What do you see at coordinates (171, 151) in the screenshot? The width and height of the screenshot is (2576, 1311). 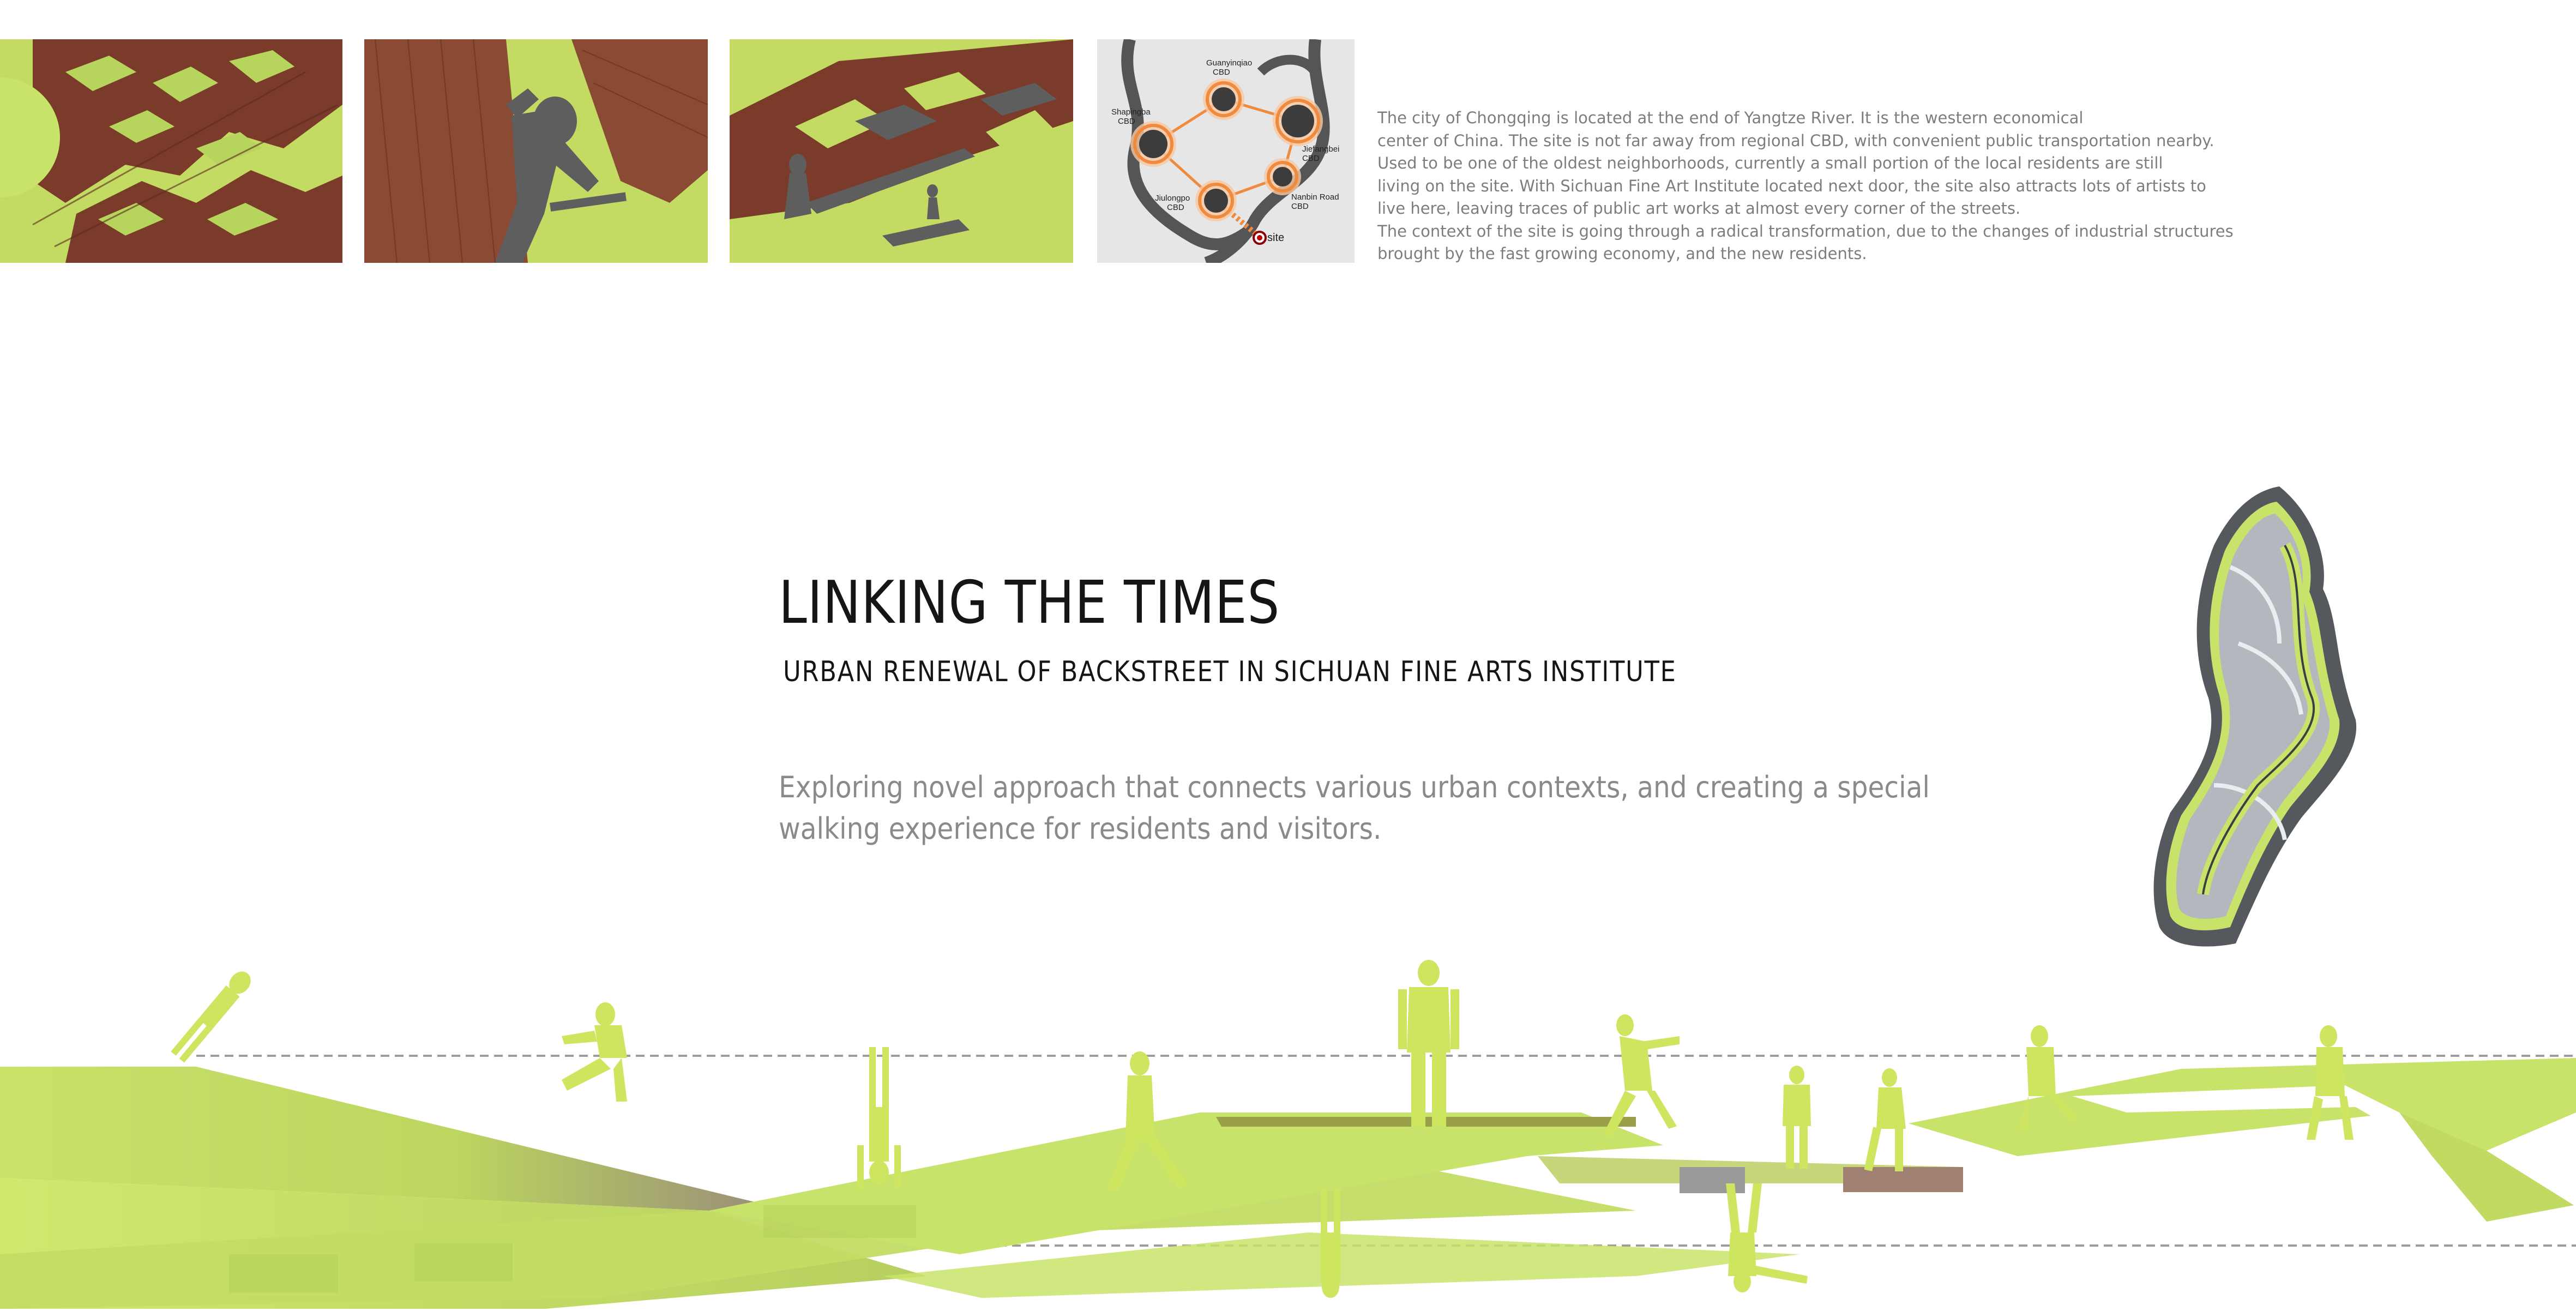 I see `thumbnail-aerial` at bounding box center [171, 151].